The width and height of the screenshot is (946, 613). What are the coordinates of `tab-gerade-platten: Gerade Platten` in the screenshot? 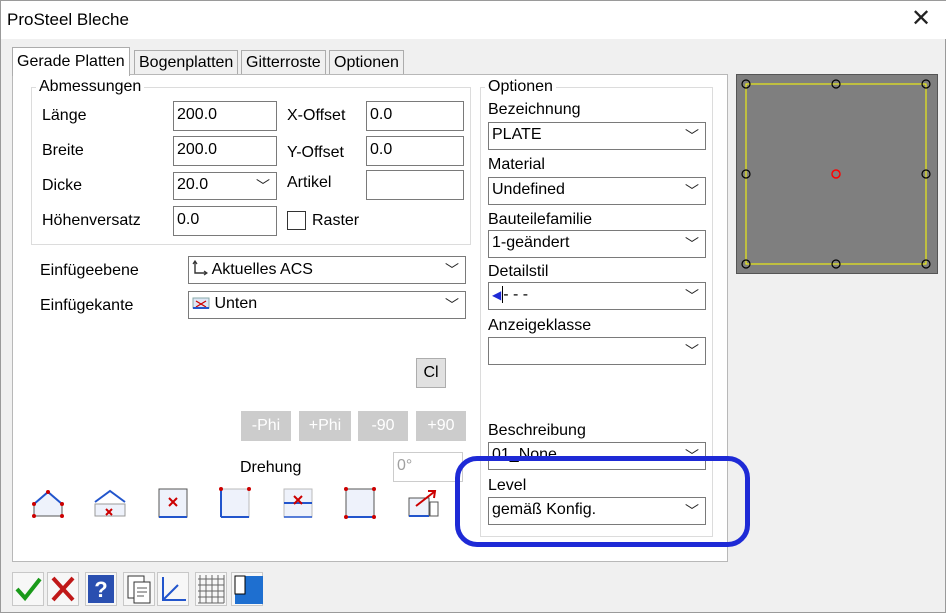 It's located at (71, 61).